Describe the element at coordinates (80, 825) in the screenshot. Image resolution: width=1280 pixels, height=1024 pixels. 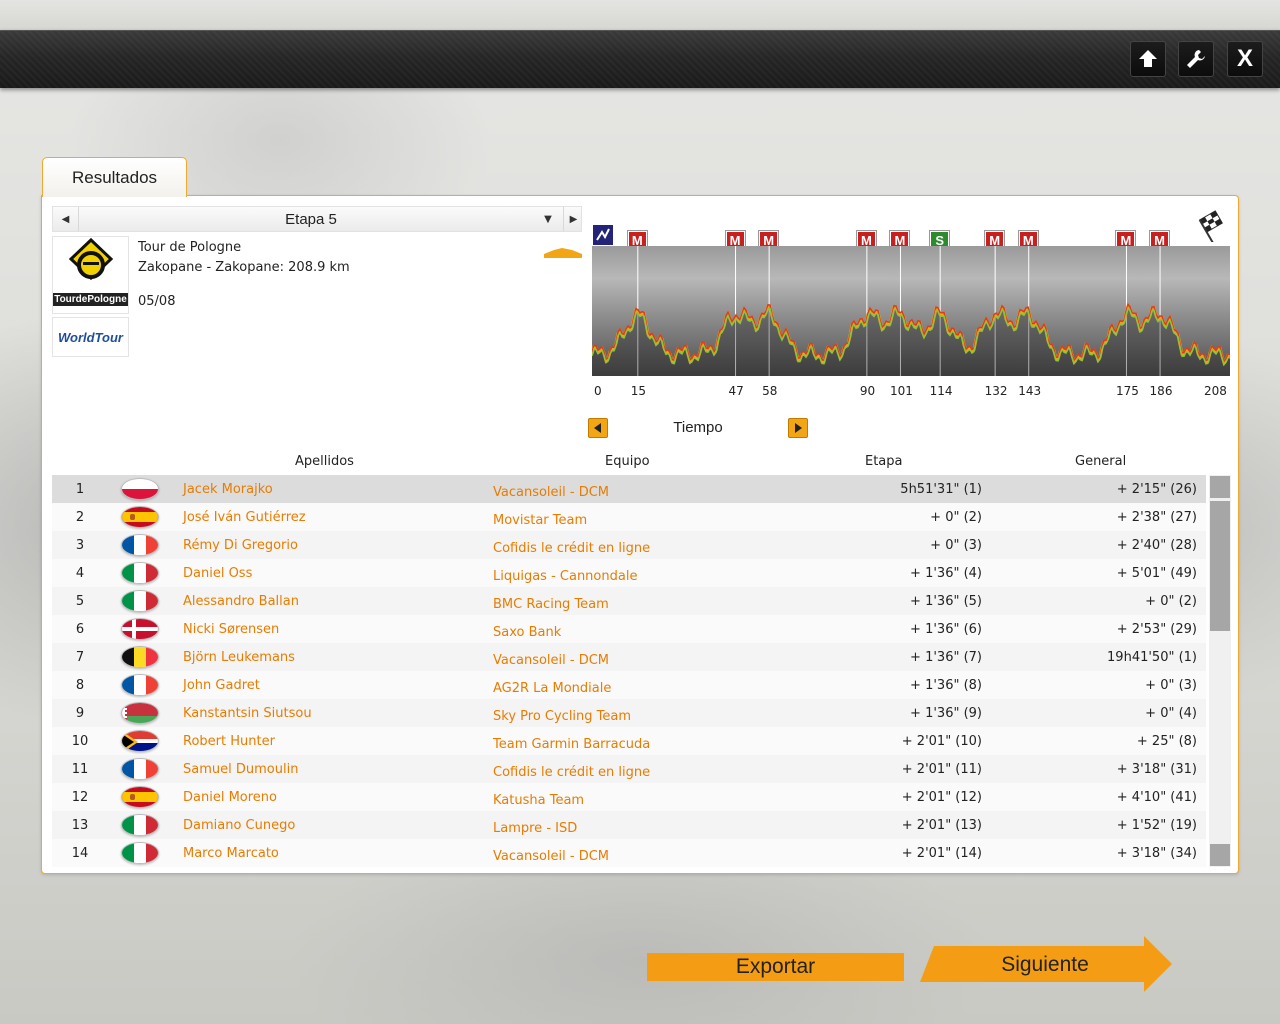
I see `row-position: 13` at that location.